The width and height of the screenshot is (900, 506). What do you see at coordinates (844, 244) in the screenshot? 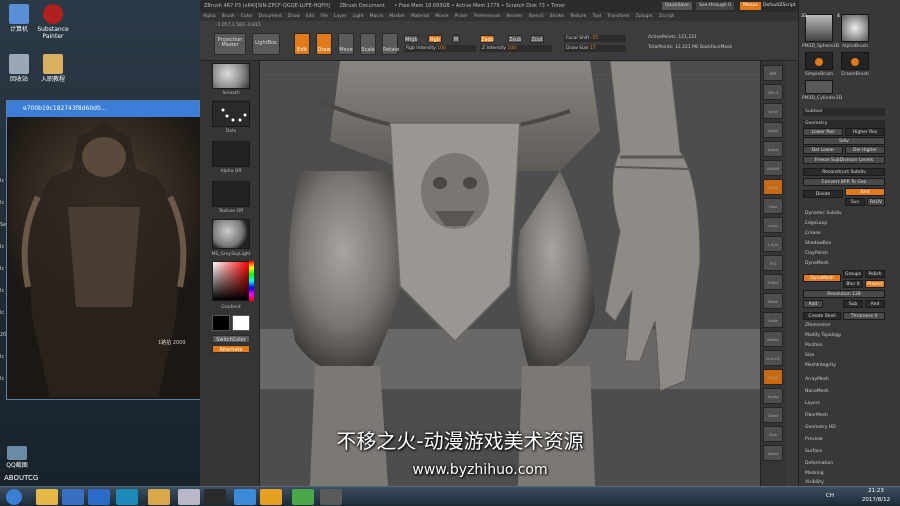
I see `palette-shadowbox: ShadowBox` at bounding box center [844, 244].